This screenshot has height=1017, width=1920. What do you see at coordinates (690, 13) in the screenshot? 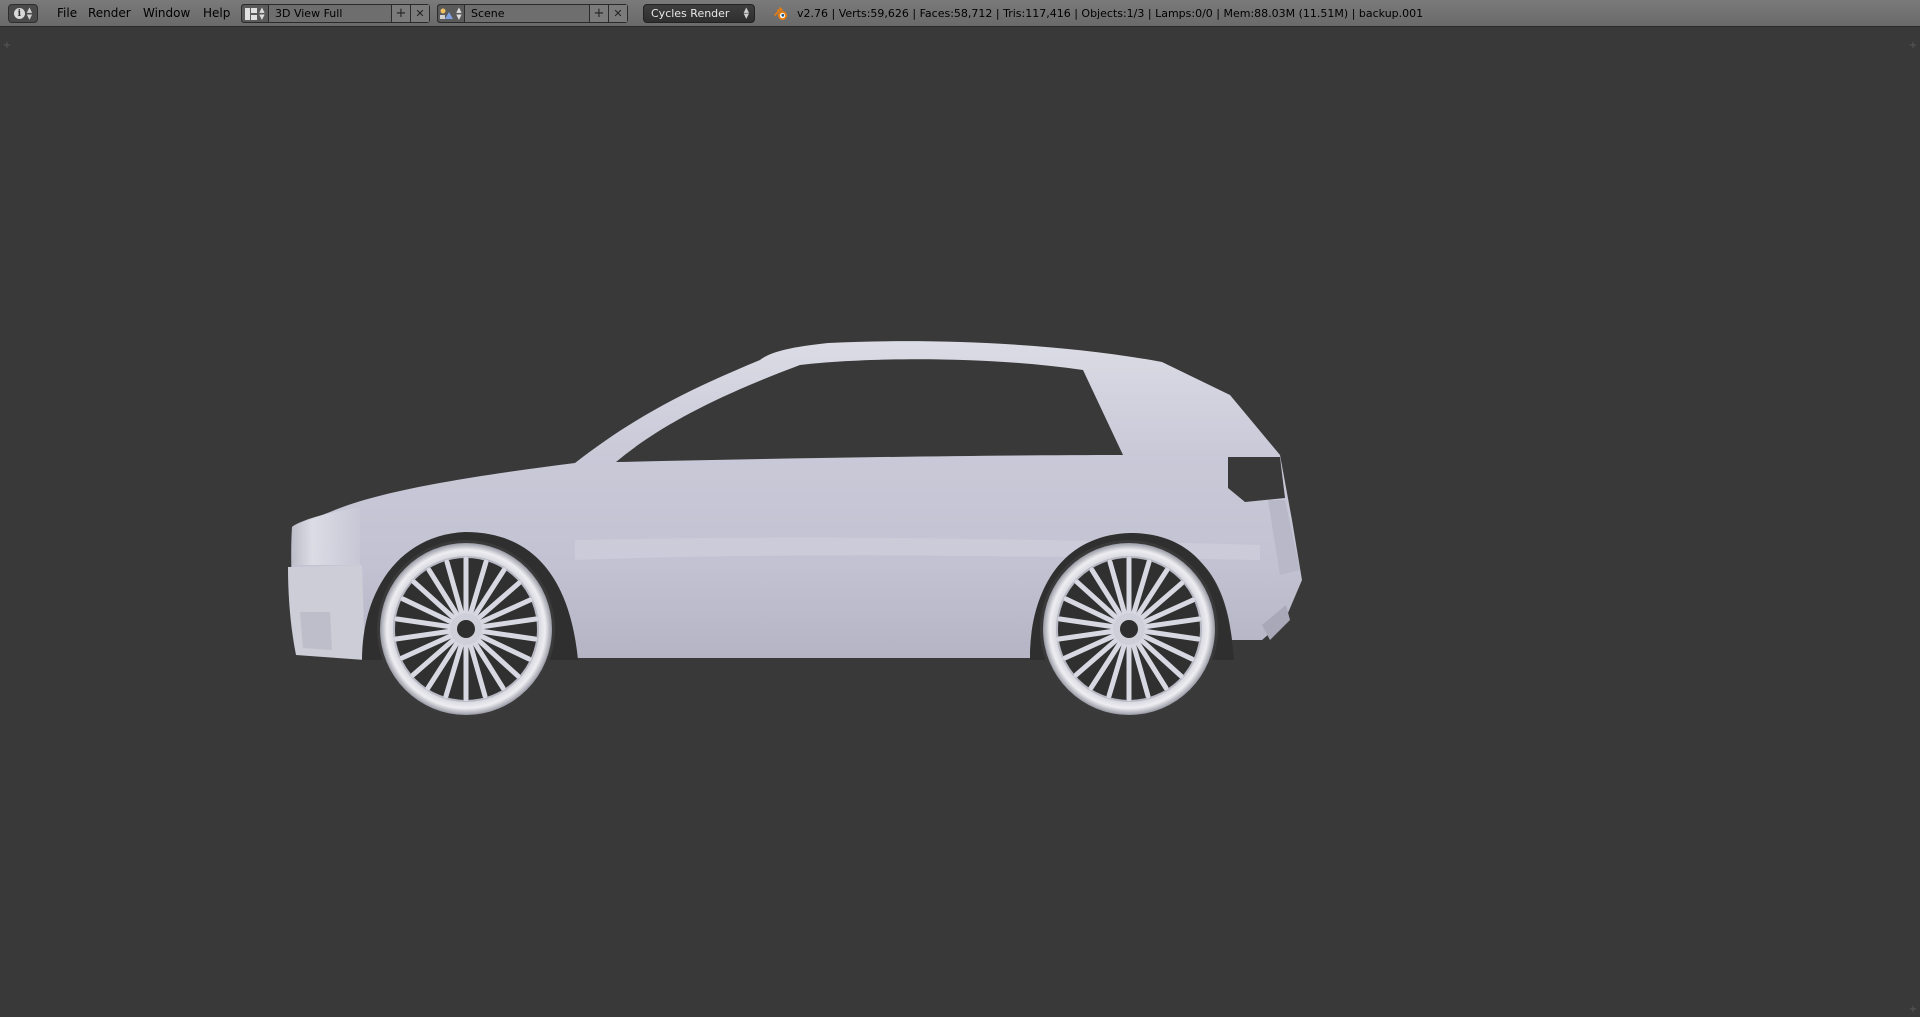
I see `render-engine-value: Cycles Render` at bounding box center [690, 13].